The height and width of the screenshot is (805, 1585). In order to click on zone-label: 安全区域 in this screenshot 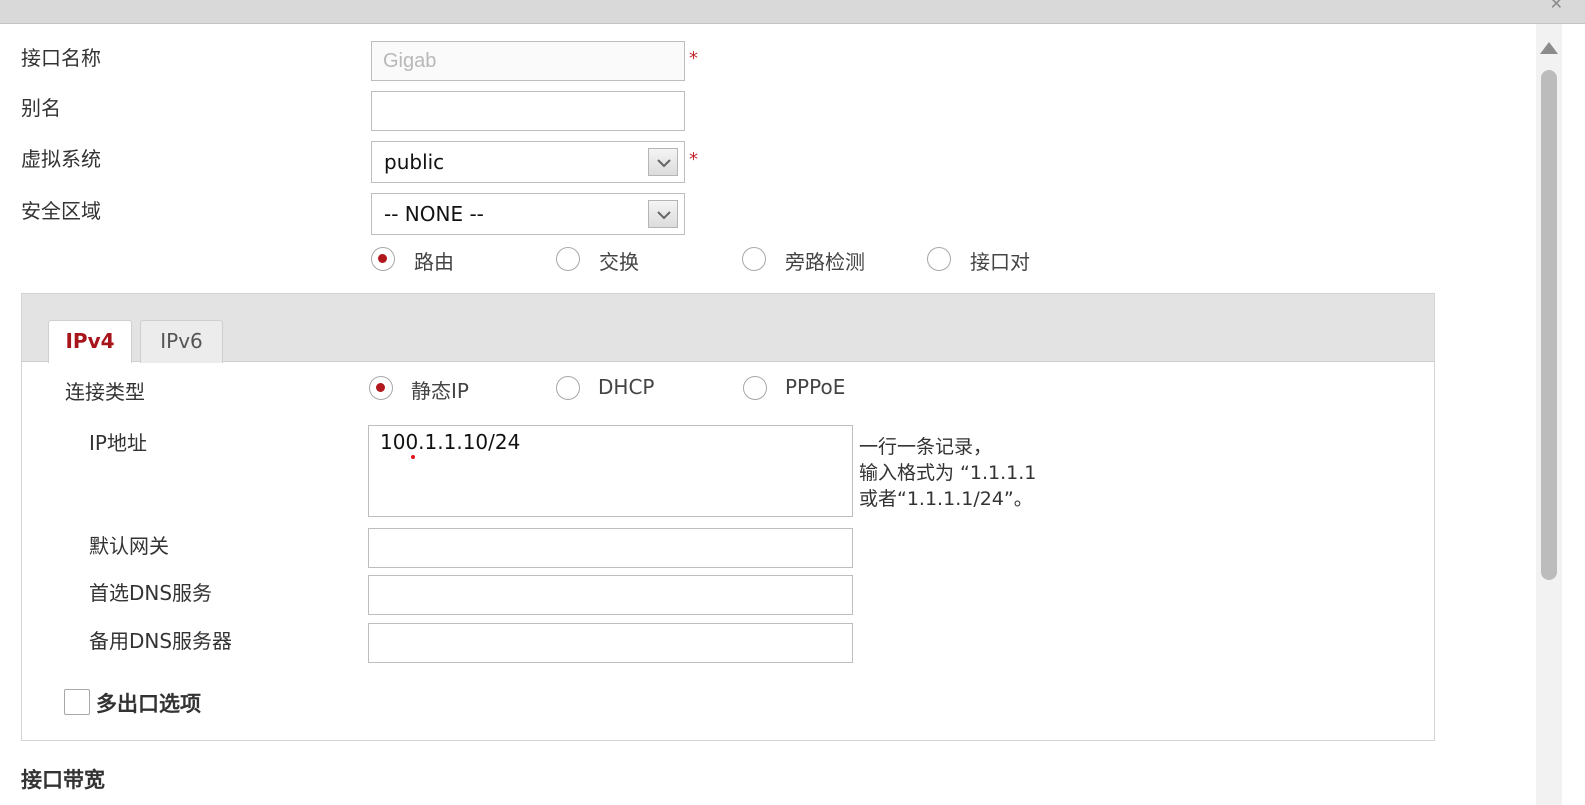, I will do `click(61, 211)`.